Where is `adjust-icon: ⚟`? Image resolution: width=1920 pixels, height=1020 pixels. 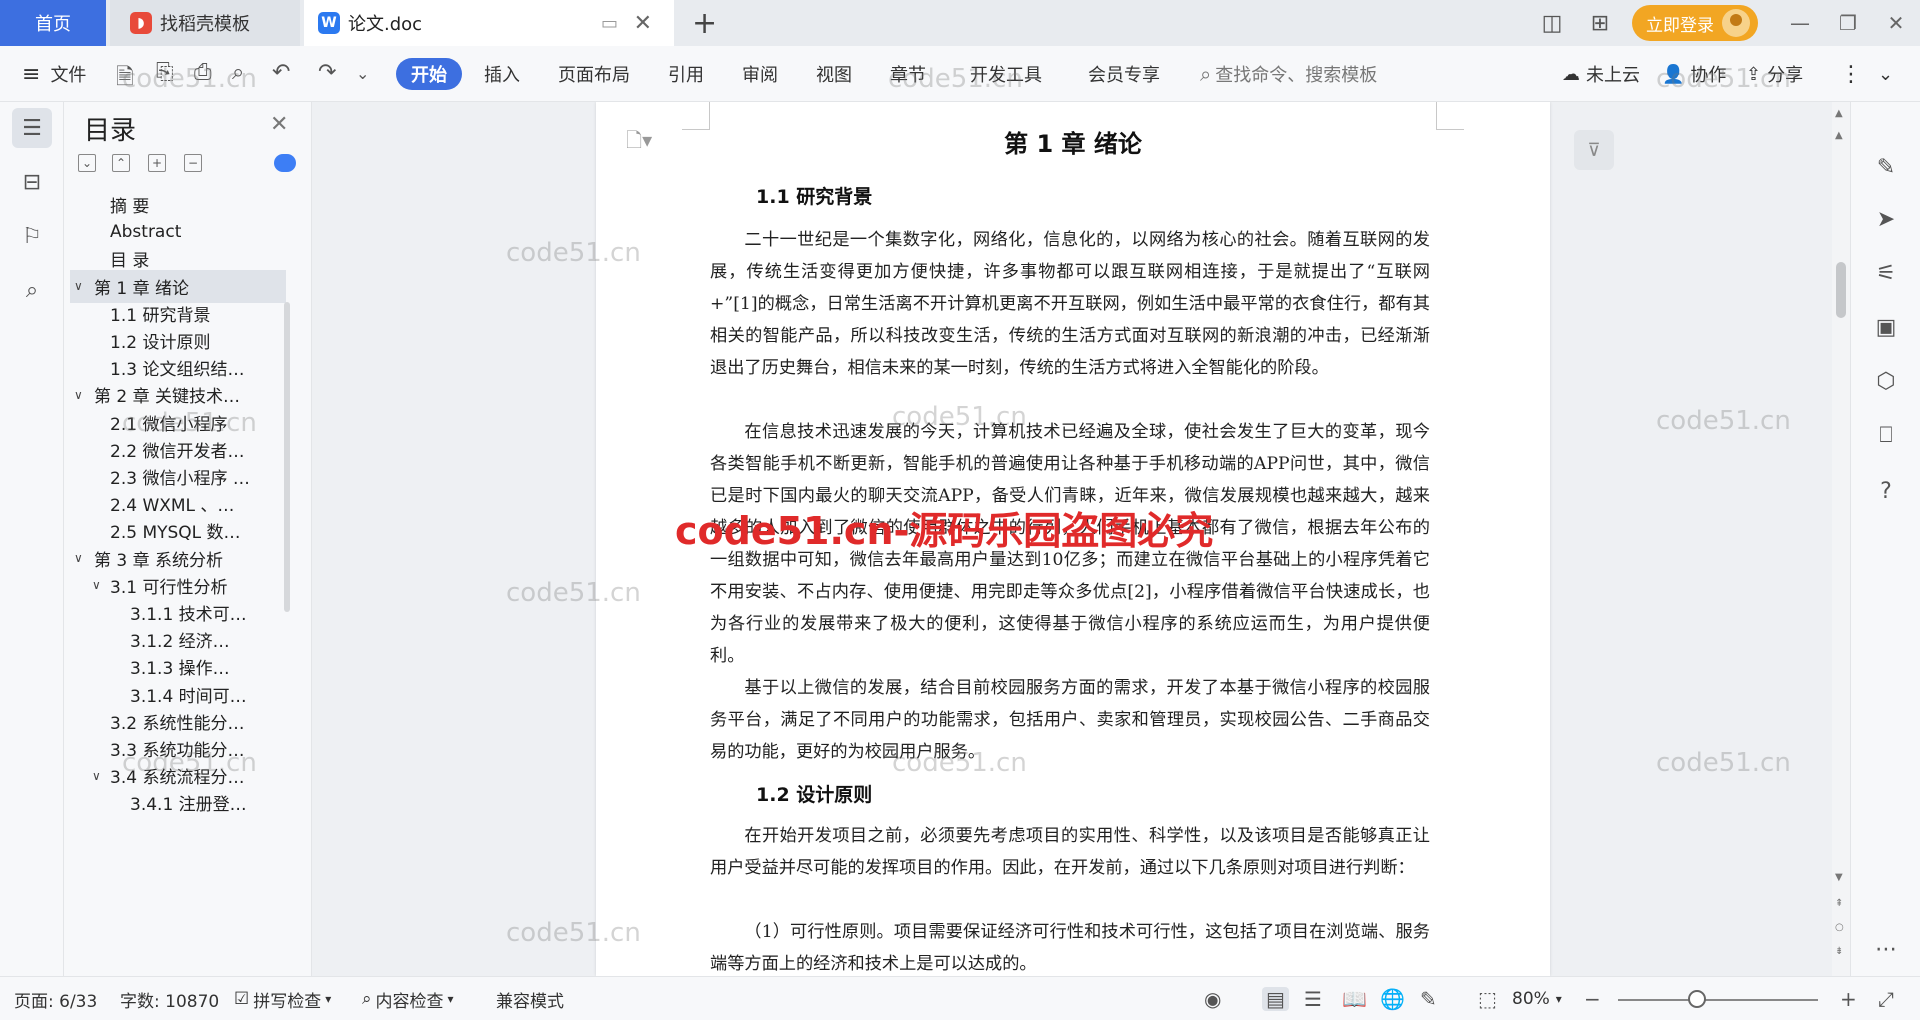 adjust-icon: ⚟ is located at coordinates (1886, 273).